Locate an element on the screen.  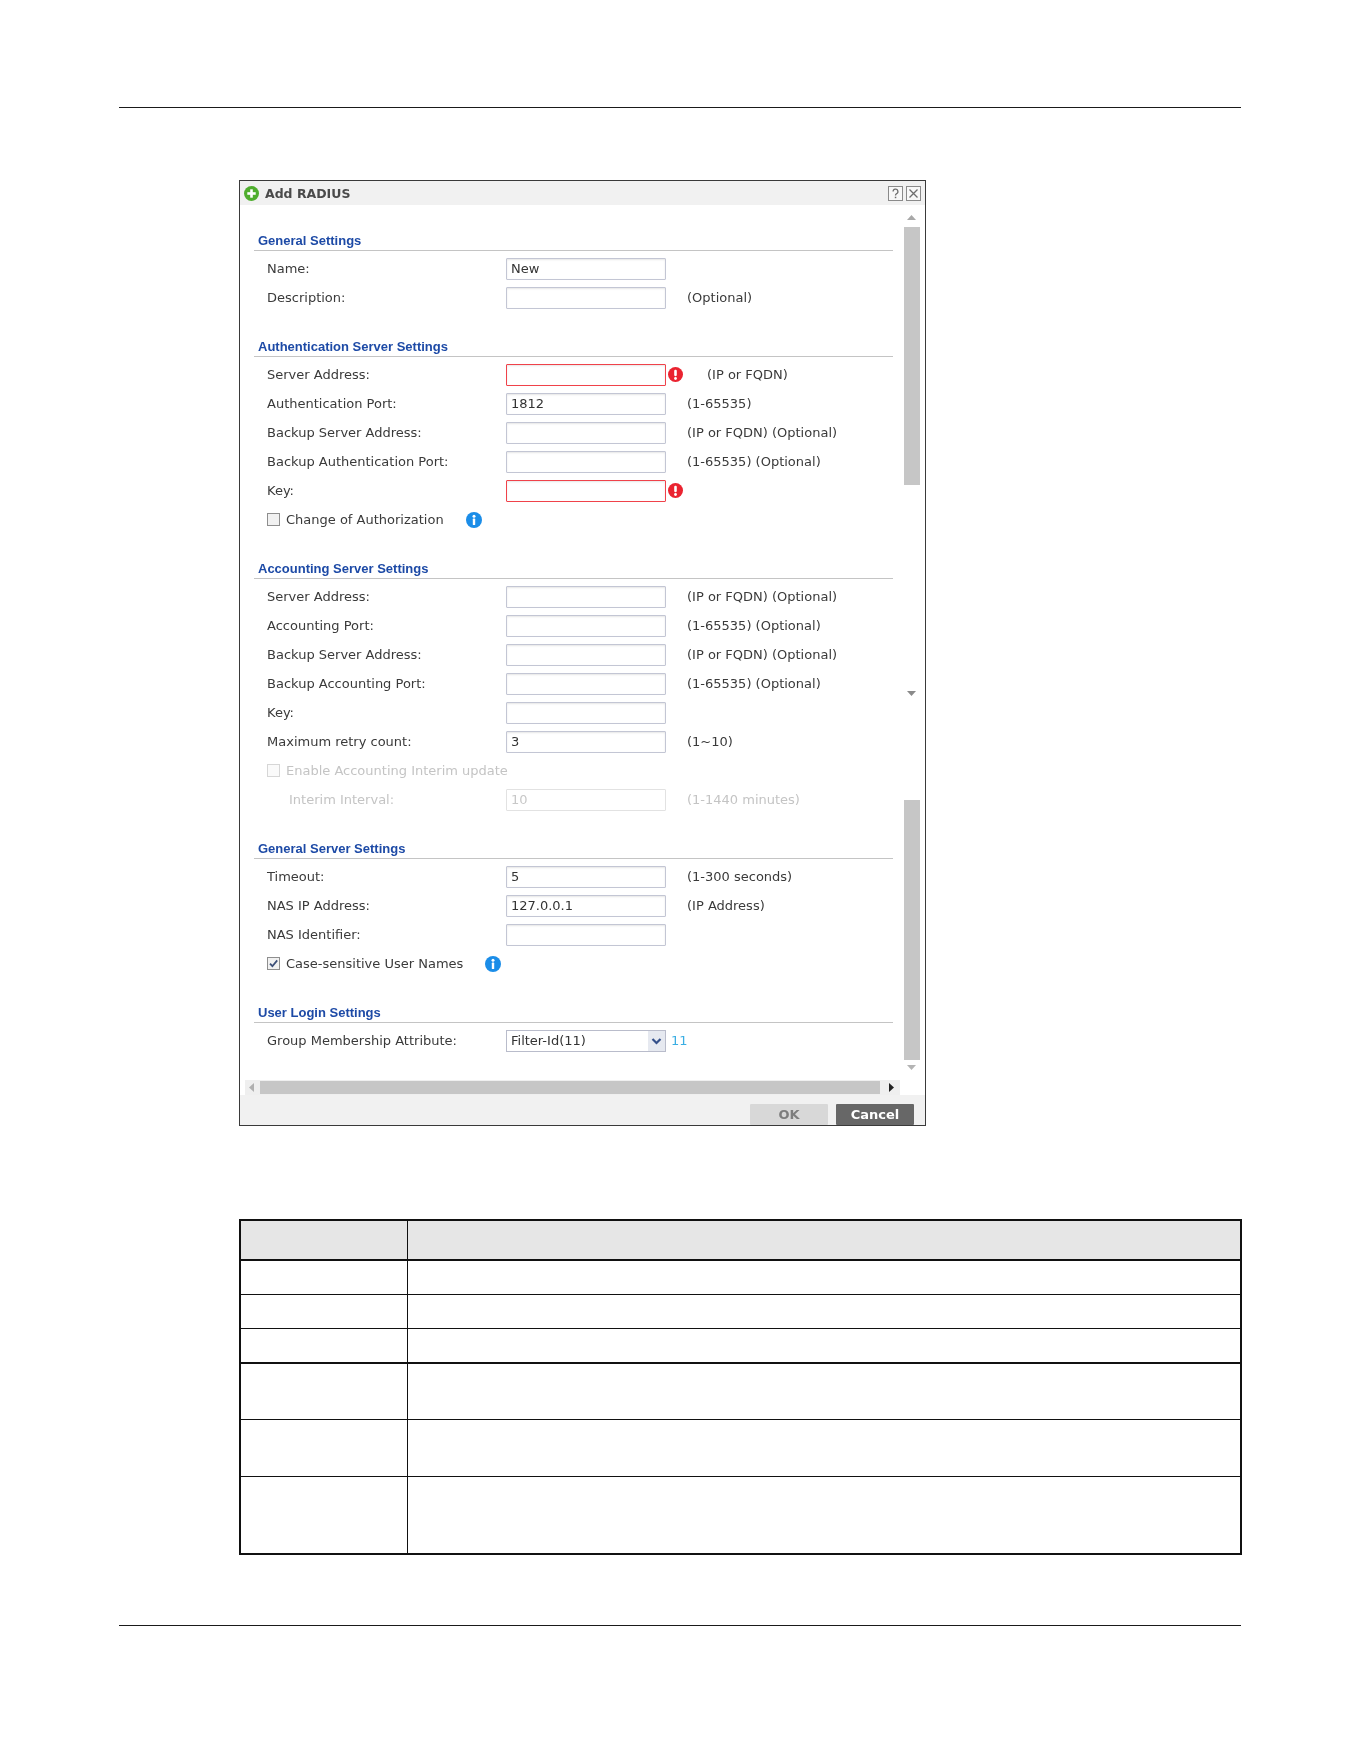
field-label: Description: is located at coordinates (306, 297).